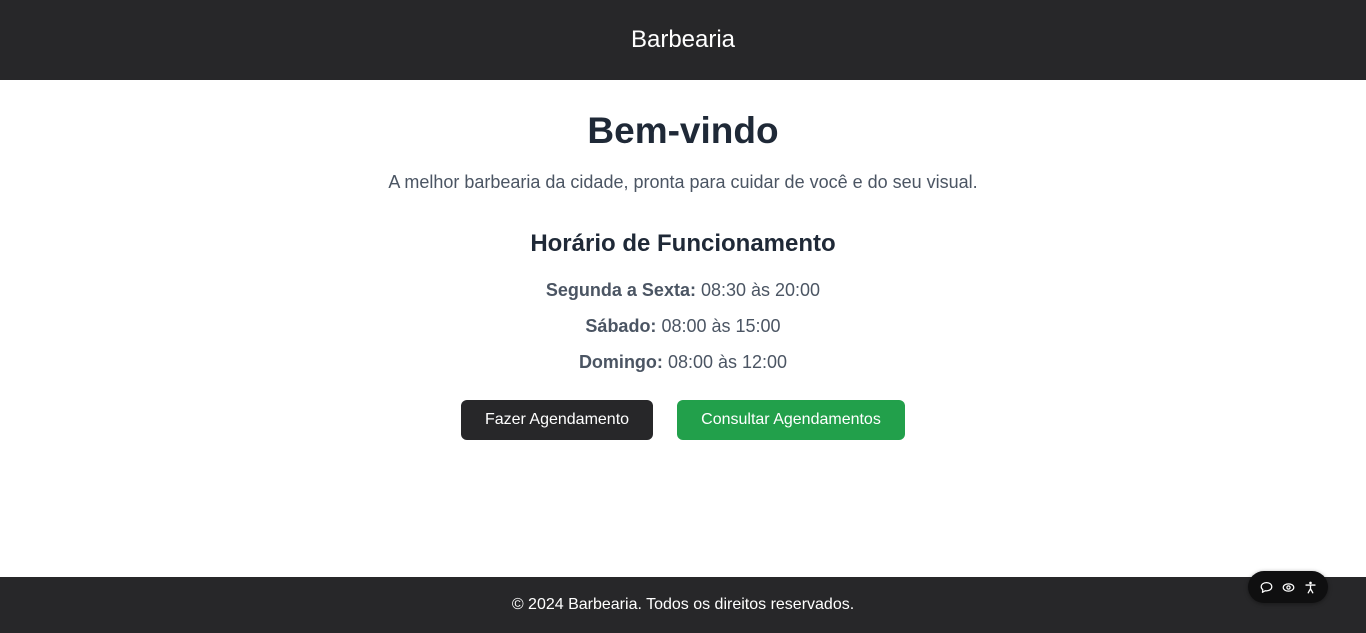 The height and width of the screenshot is (633, 1366). I want to click on brand-title: Barbearia, so click(683, 39).